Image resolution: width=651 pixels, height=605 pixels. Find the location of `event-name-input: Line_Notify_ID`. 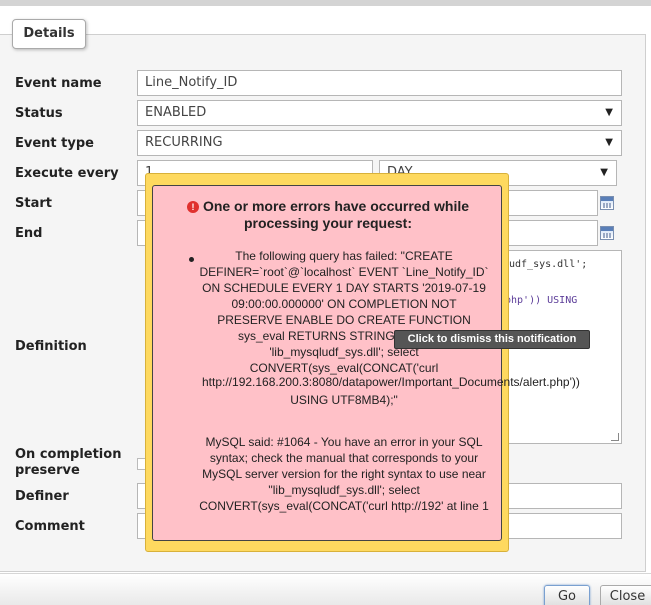

event-name-input: Line_Notify_ID is located at coordinates (379, 83).